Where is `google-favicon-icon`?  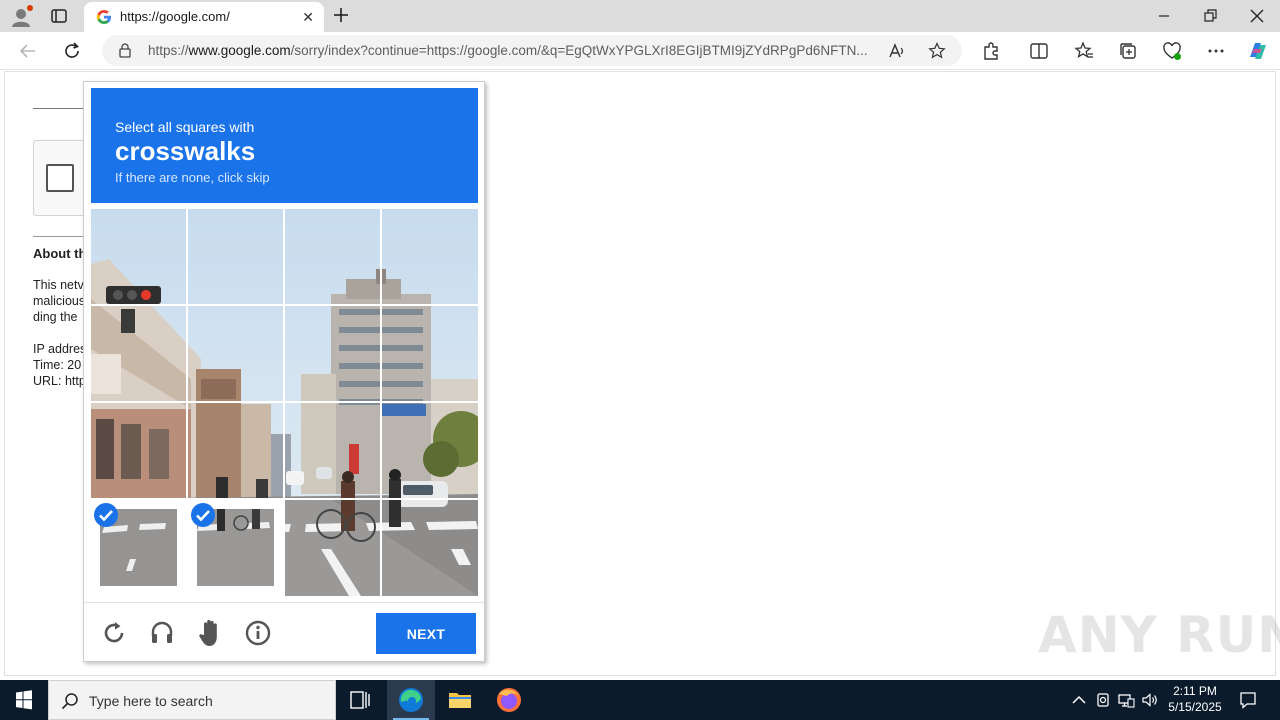
google-favicon-icon is located at coordinates (103, 17).